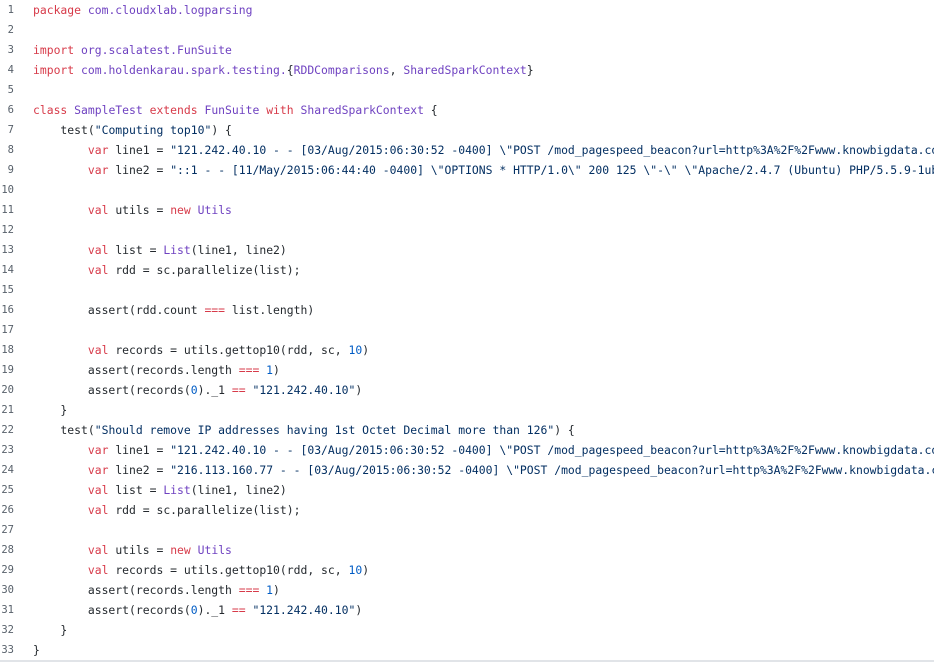  Describe the element at coordinates (467, 290) in the screenshot. I see `code-line: 15` at that location.